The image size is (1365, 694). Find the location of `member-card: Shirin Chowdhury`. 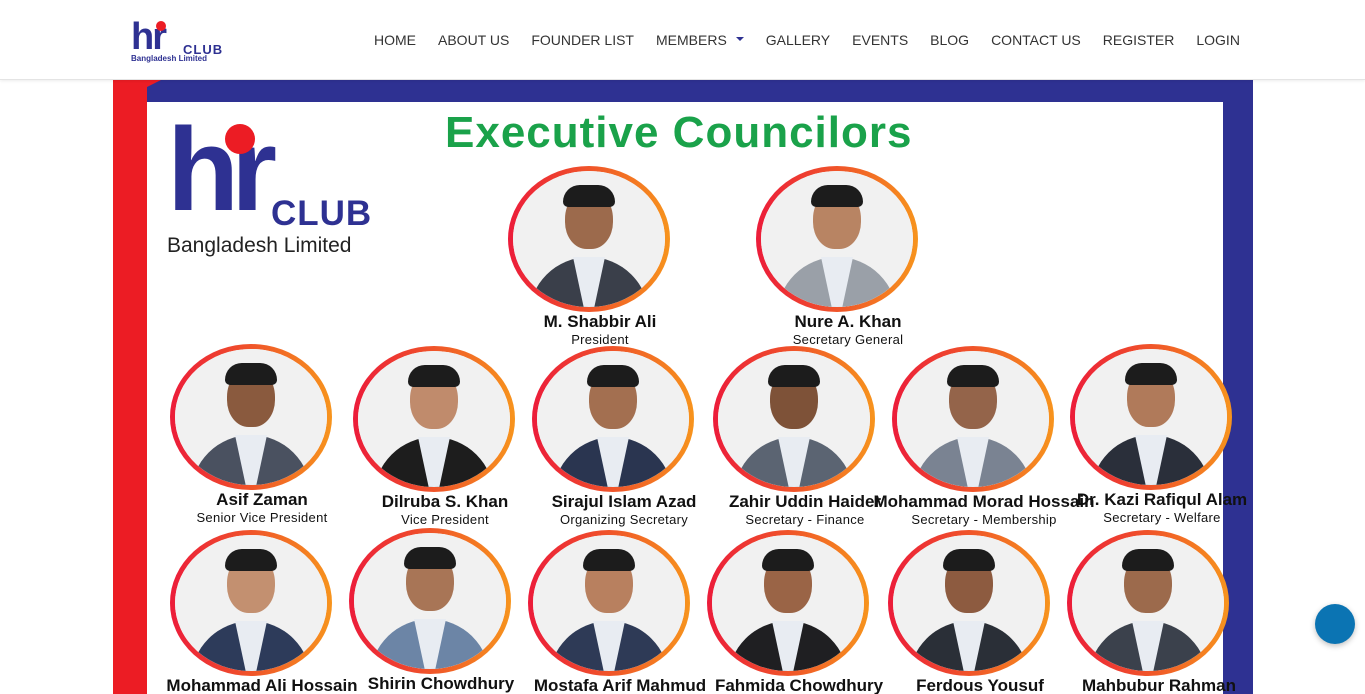

member-card: Shirin Chowdhury is located at coordinates (421, 611).